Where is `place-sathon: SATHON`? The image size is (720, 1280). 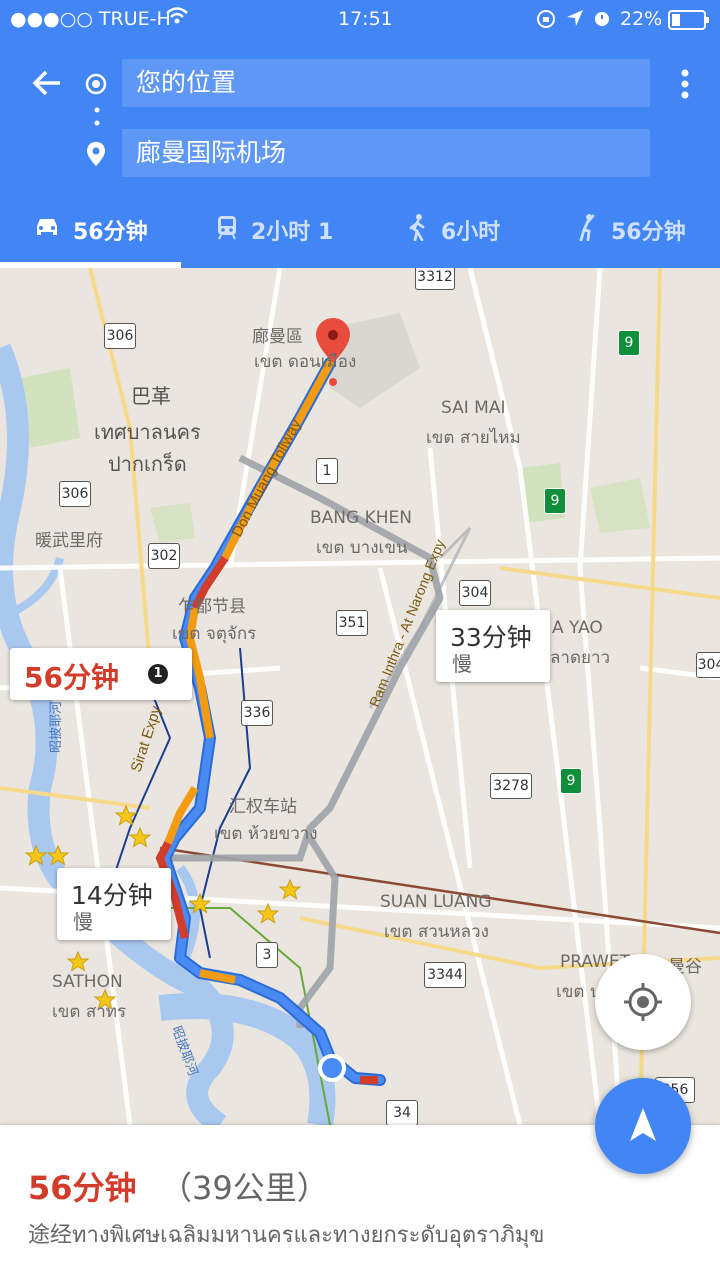
place-sathon: SATHON is located at coordinates (87, 982).